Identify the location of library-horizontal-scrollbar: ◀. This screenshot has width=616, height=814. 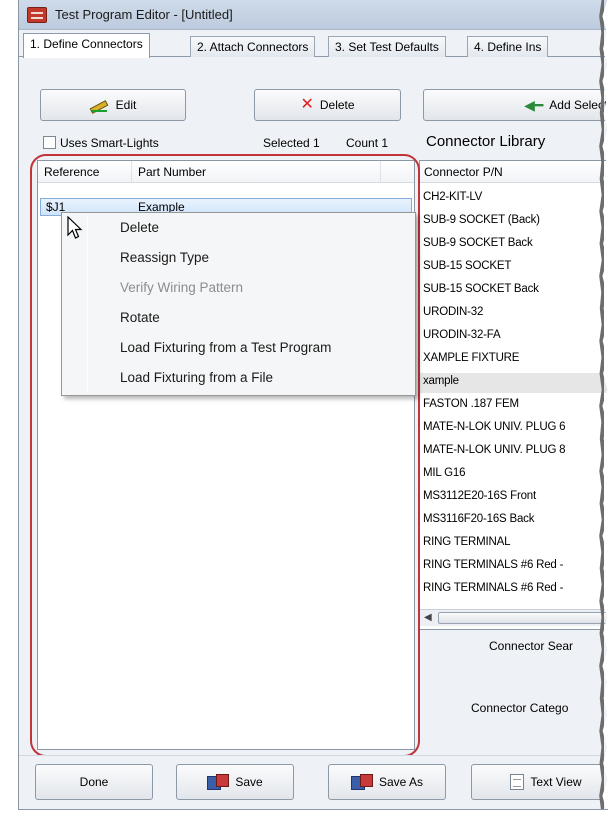
(514, 617).